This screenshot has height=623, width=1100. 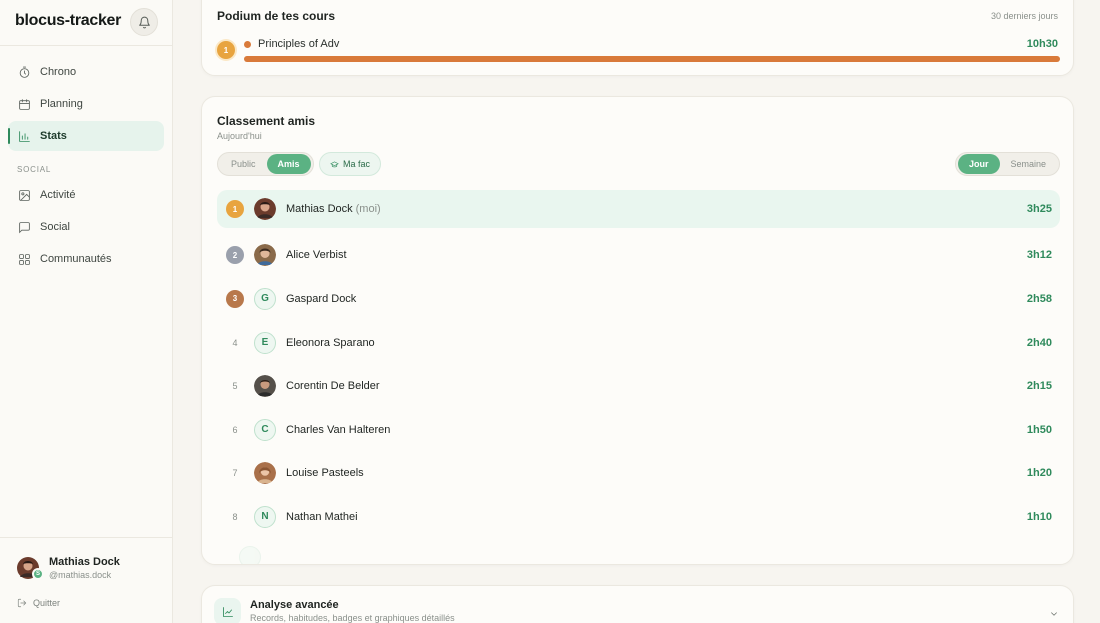 What do you see at coordinates (243, 164) in the screenshot?
I see `tab-public: Public` at bounding box center [243, 164].